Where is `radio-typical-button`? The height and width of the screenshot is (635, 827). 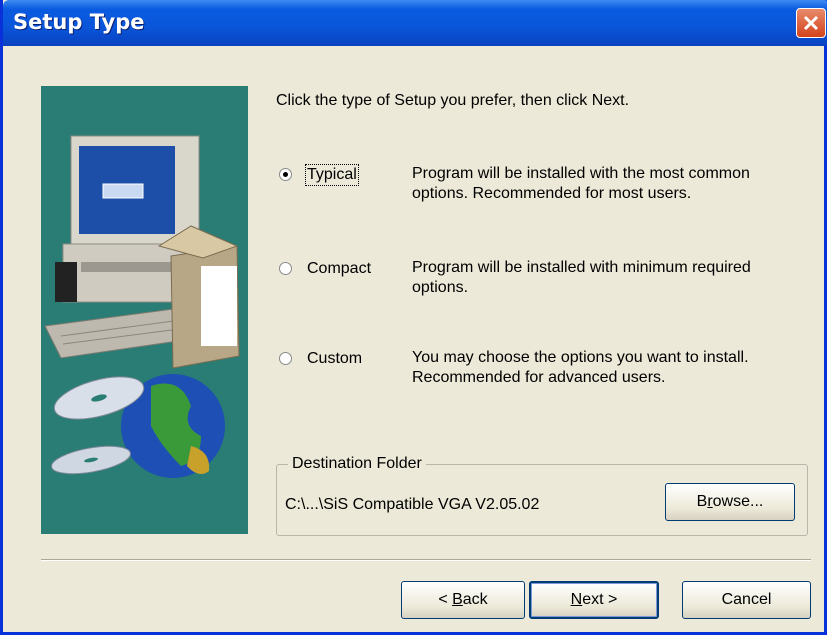 radio-typical-button is located at coordinates (285, 174).